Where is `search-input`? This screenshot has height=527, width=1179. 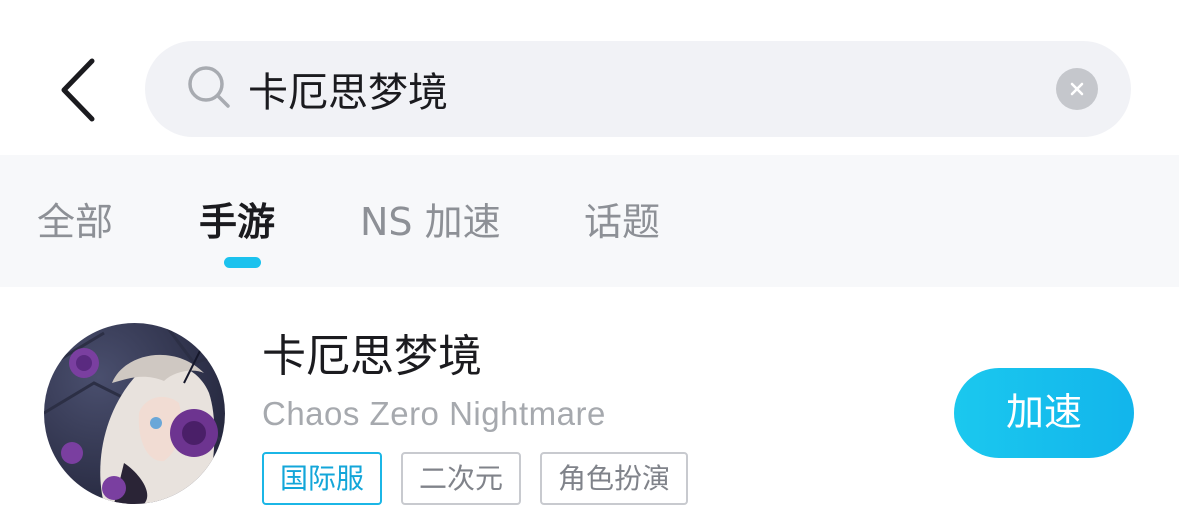 search-input is located at coordinates (638, 89).